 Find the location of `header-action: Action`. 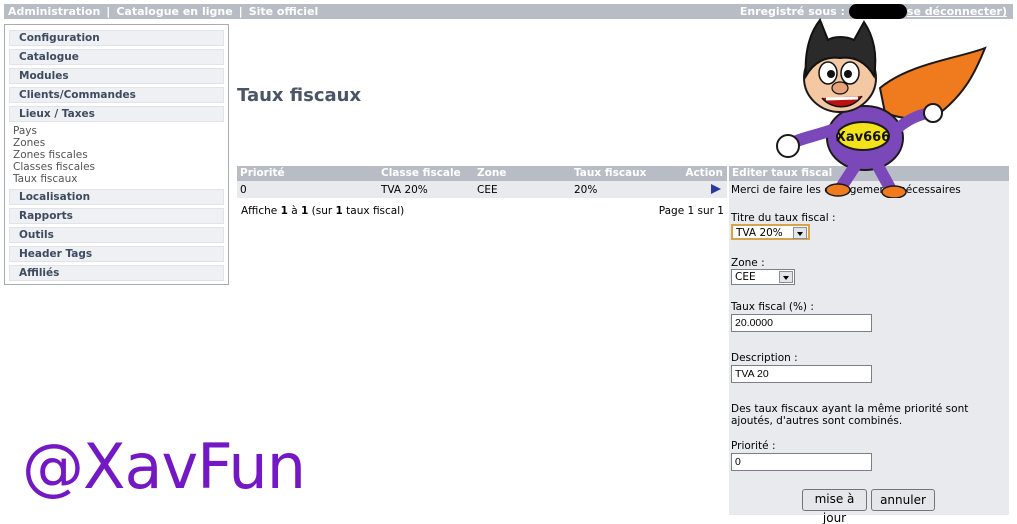

header-action: Action is located at coordinates (704, 173).